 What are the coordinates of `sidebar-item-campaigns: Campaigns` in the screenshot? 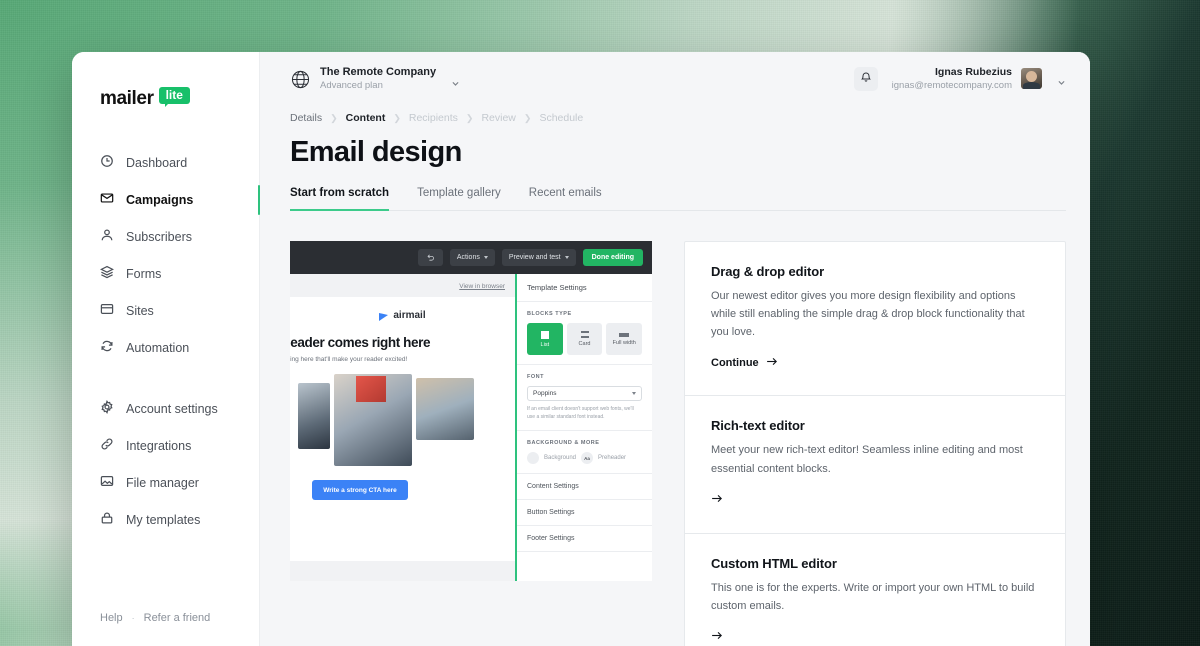 It's located at (166, 199).